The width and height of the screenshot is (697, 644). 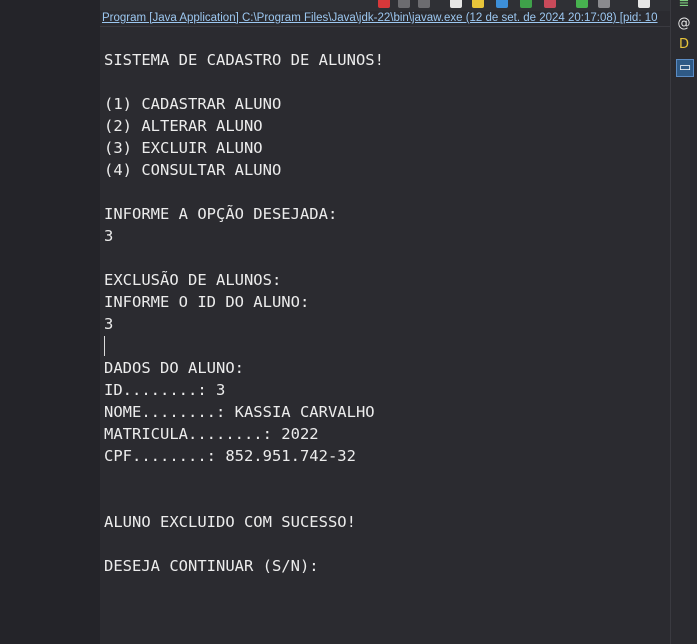 What do you see at coordinates (193, 170) in the screenshot?
I see `console-line: (4) CONSULTAR ALUNO` at bounding box center [193, 170].